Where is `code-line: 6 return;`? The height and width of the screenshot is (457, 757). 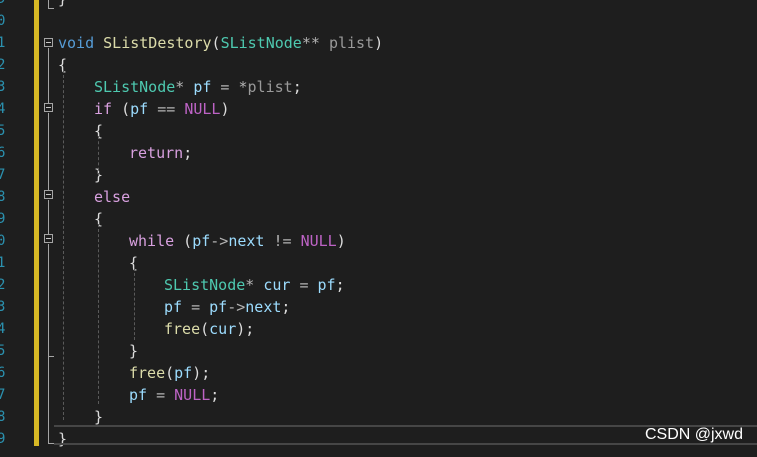
code-line: 6 return; is located at coordinates (378, 153).